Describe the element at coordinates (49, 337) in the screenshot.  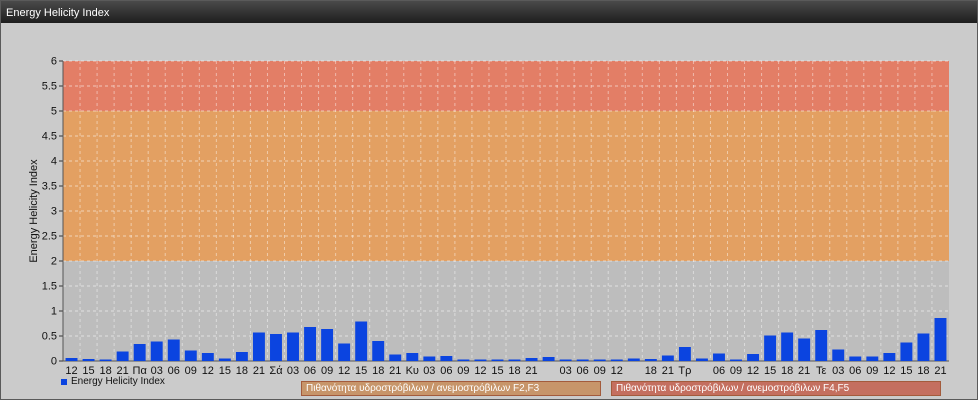
I see `y-tick-label: 0.5` at that location.